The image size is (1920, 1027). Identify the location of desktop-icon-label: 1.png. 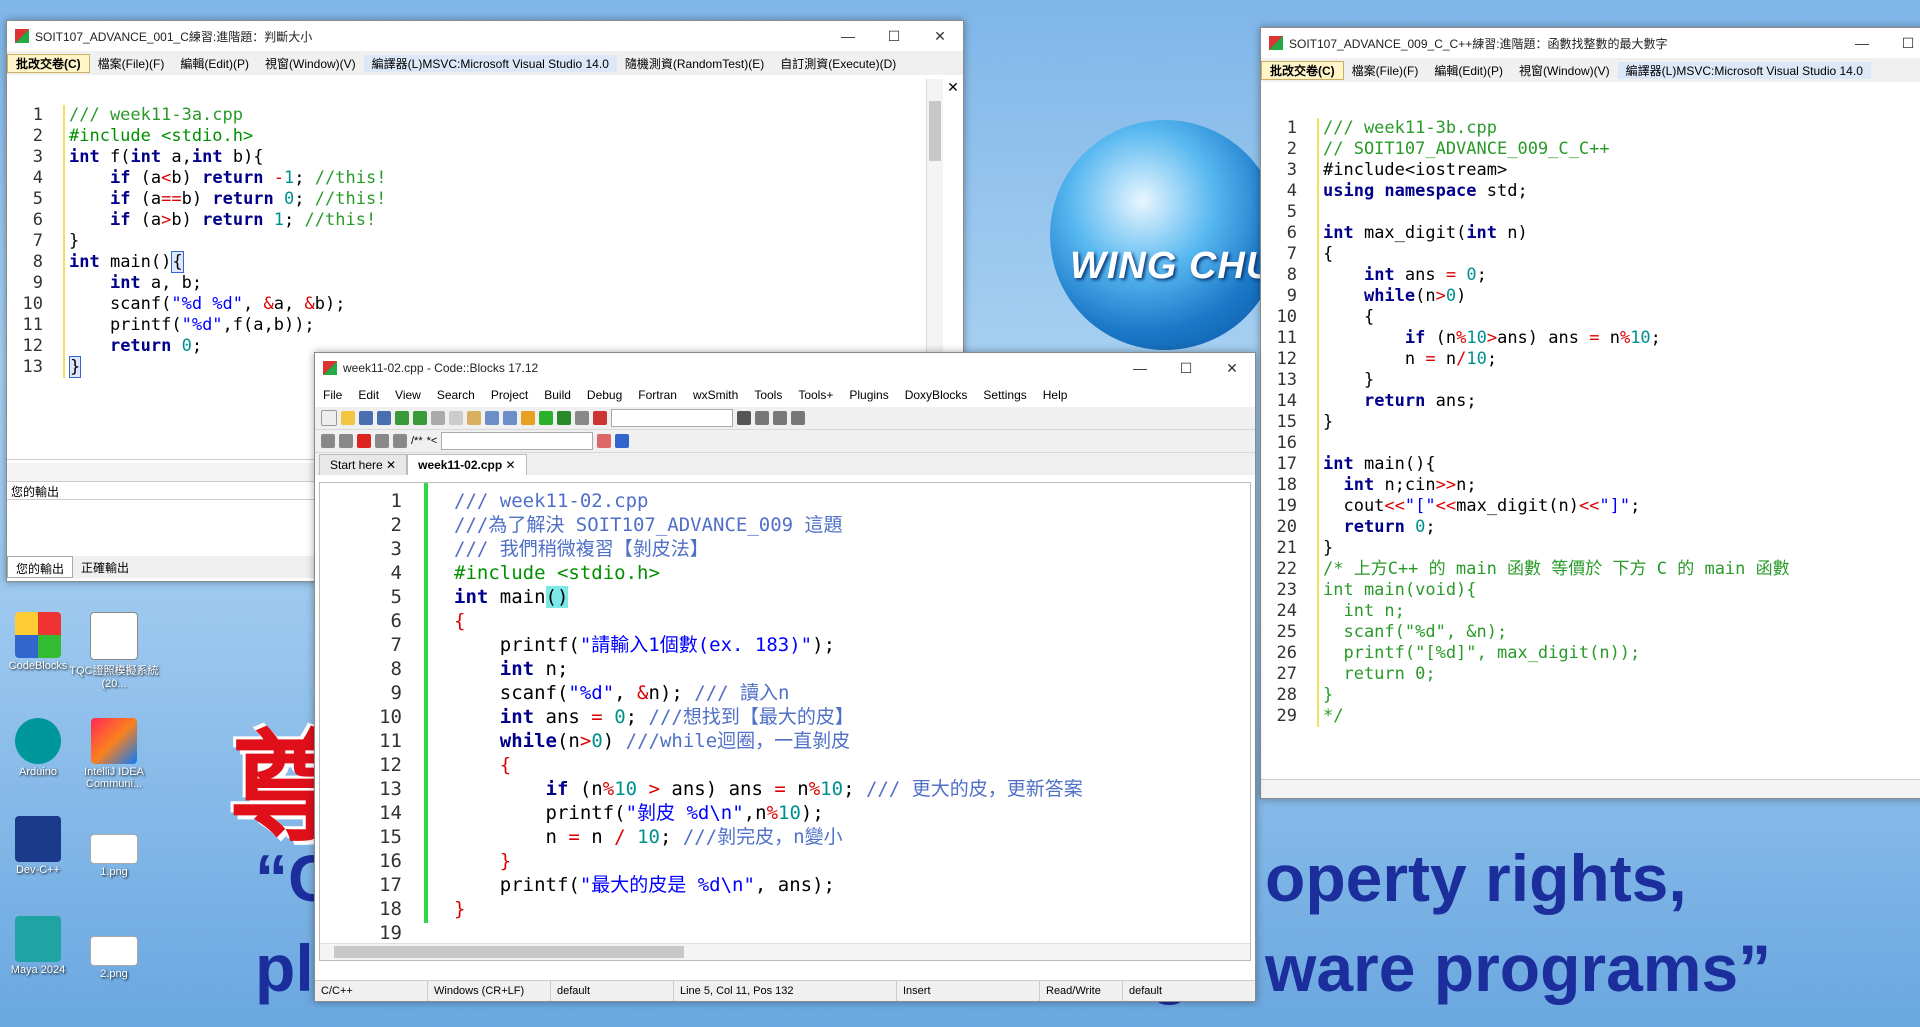
(114, 872).